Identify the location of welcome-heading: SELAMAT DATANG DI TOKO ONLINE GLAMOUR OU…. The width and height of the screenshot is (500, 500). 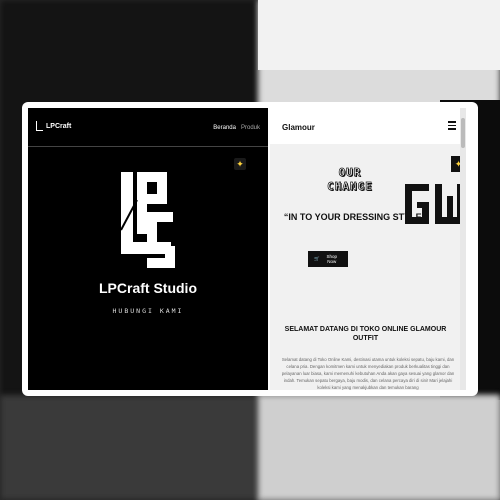
(365, 334).